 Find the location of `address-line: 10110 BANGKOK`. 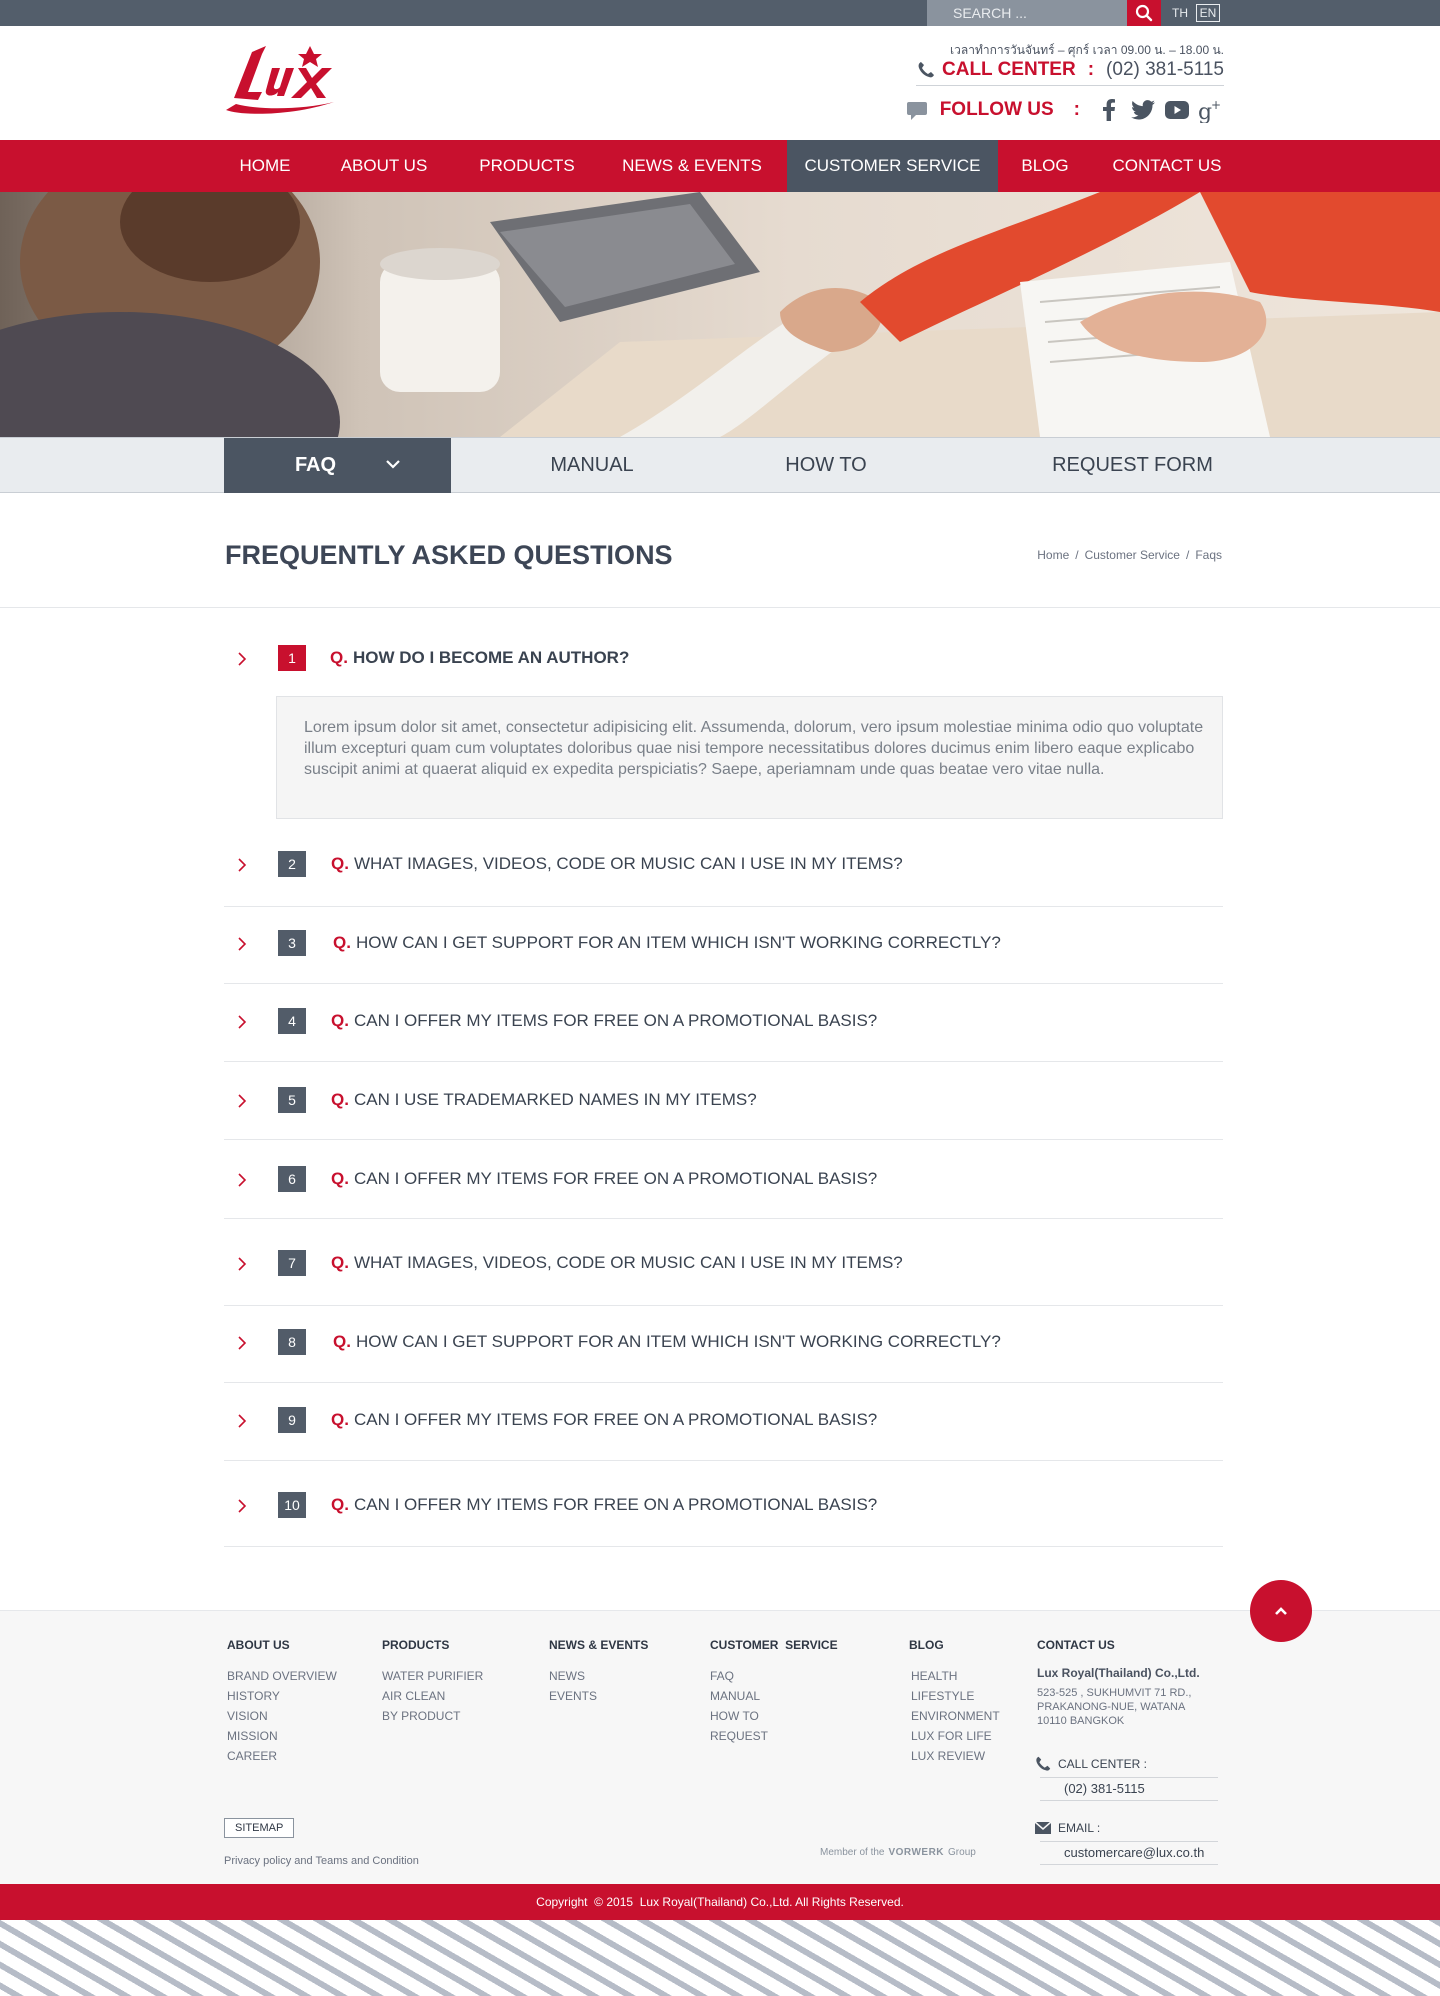

address-line: 10110 BANGKOK is located at coordinates (1081, 1721).